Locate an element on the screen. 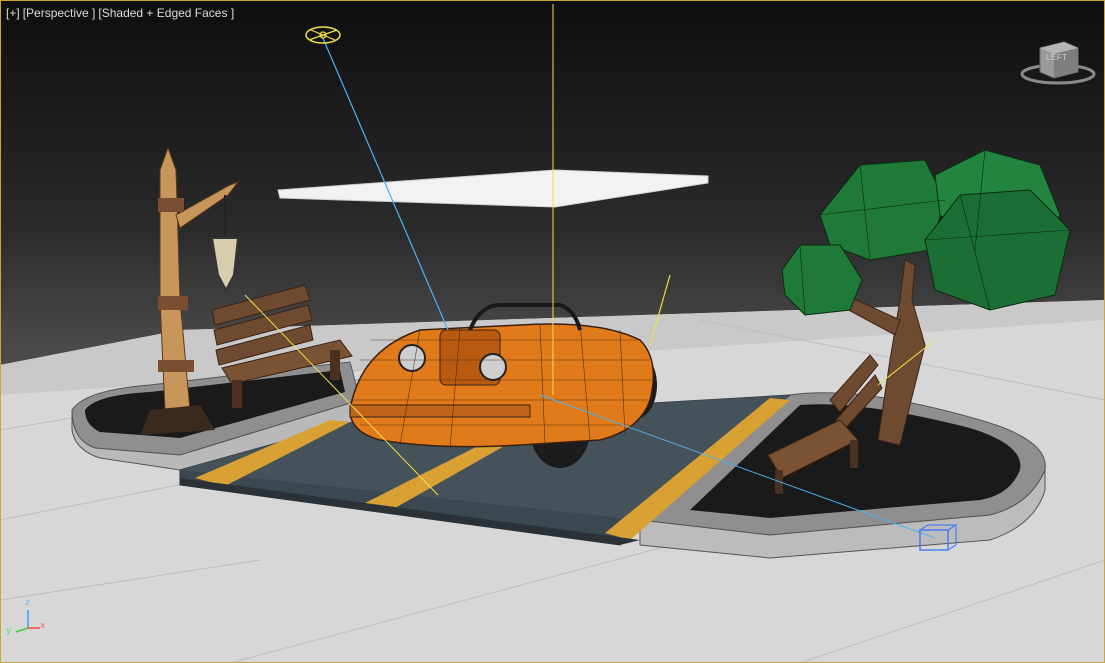 The width and height of the screenshot is (1105, 663). lantern is located at coordinates (225, 265).